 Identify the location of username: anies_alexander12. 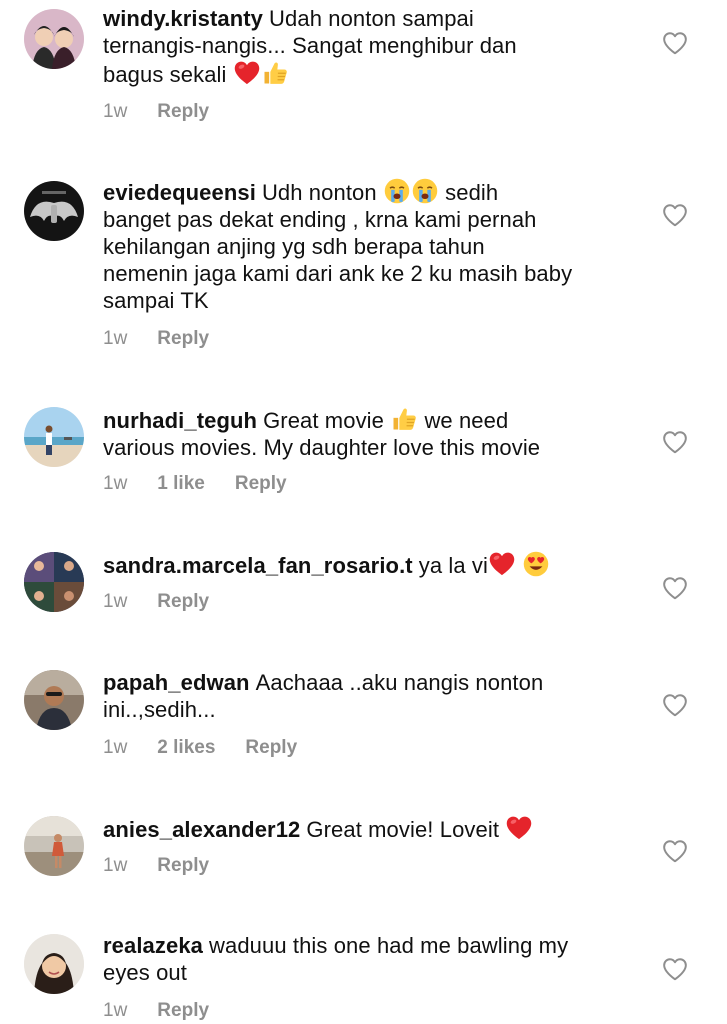
(201, 829).